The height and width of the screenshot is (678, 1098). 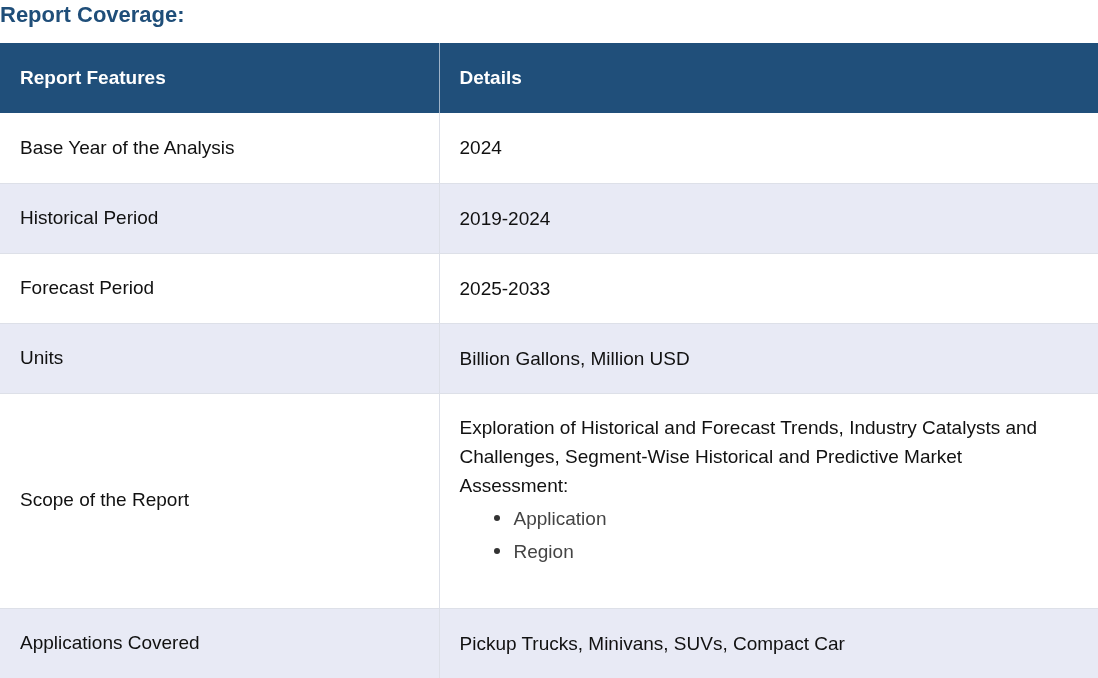 What do you see at coordinates (219, 148) in the screenshot?
I see `table-cell: Base Year of the Analysis` at bounding box center [219, 148].